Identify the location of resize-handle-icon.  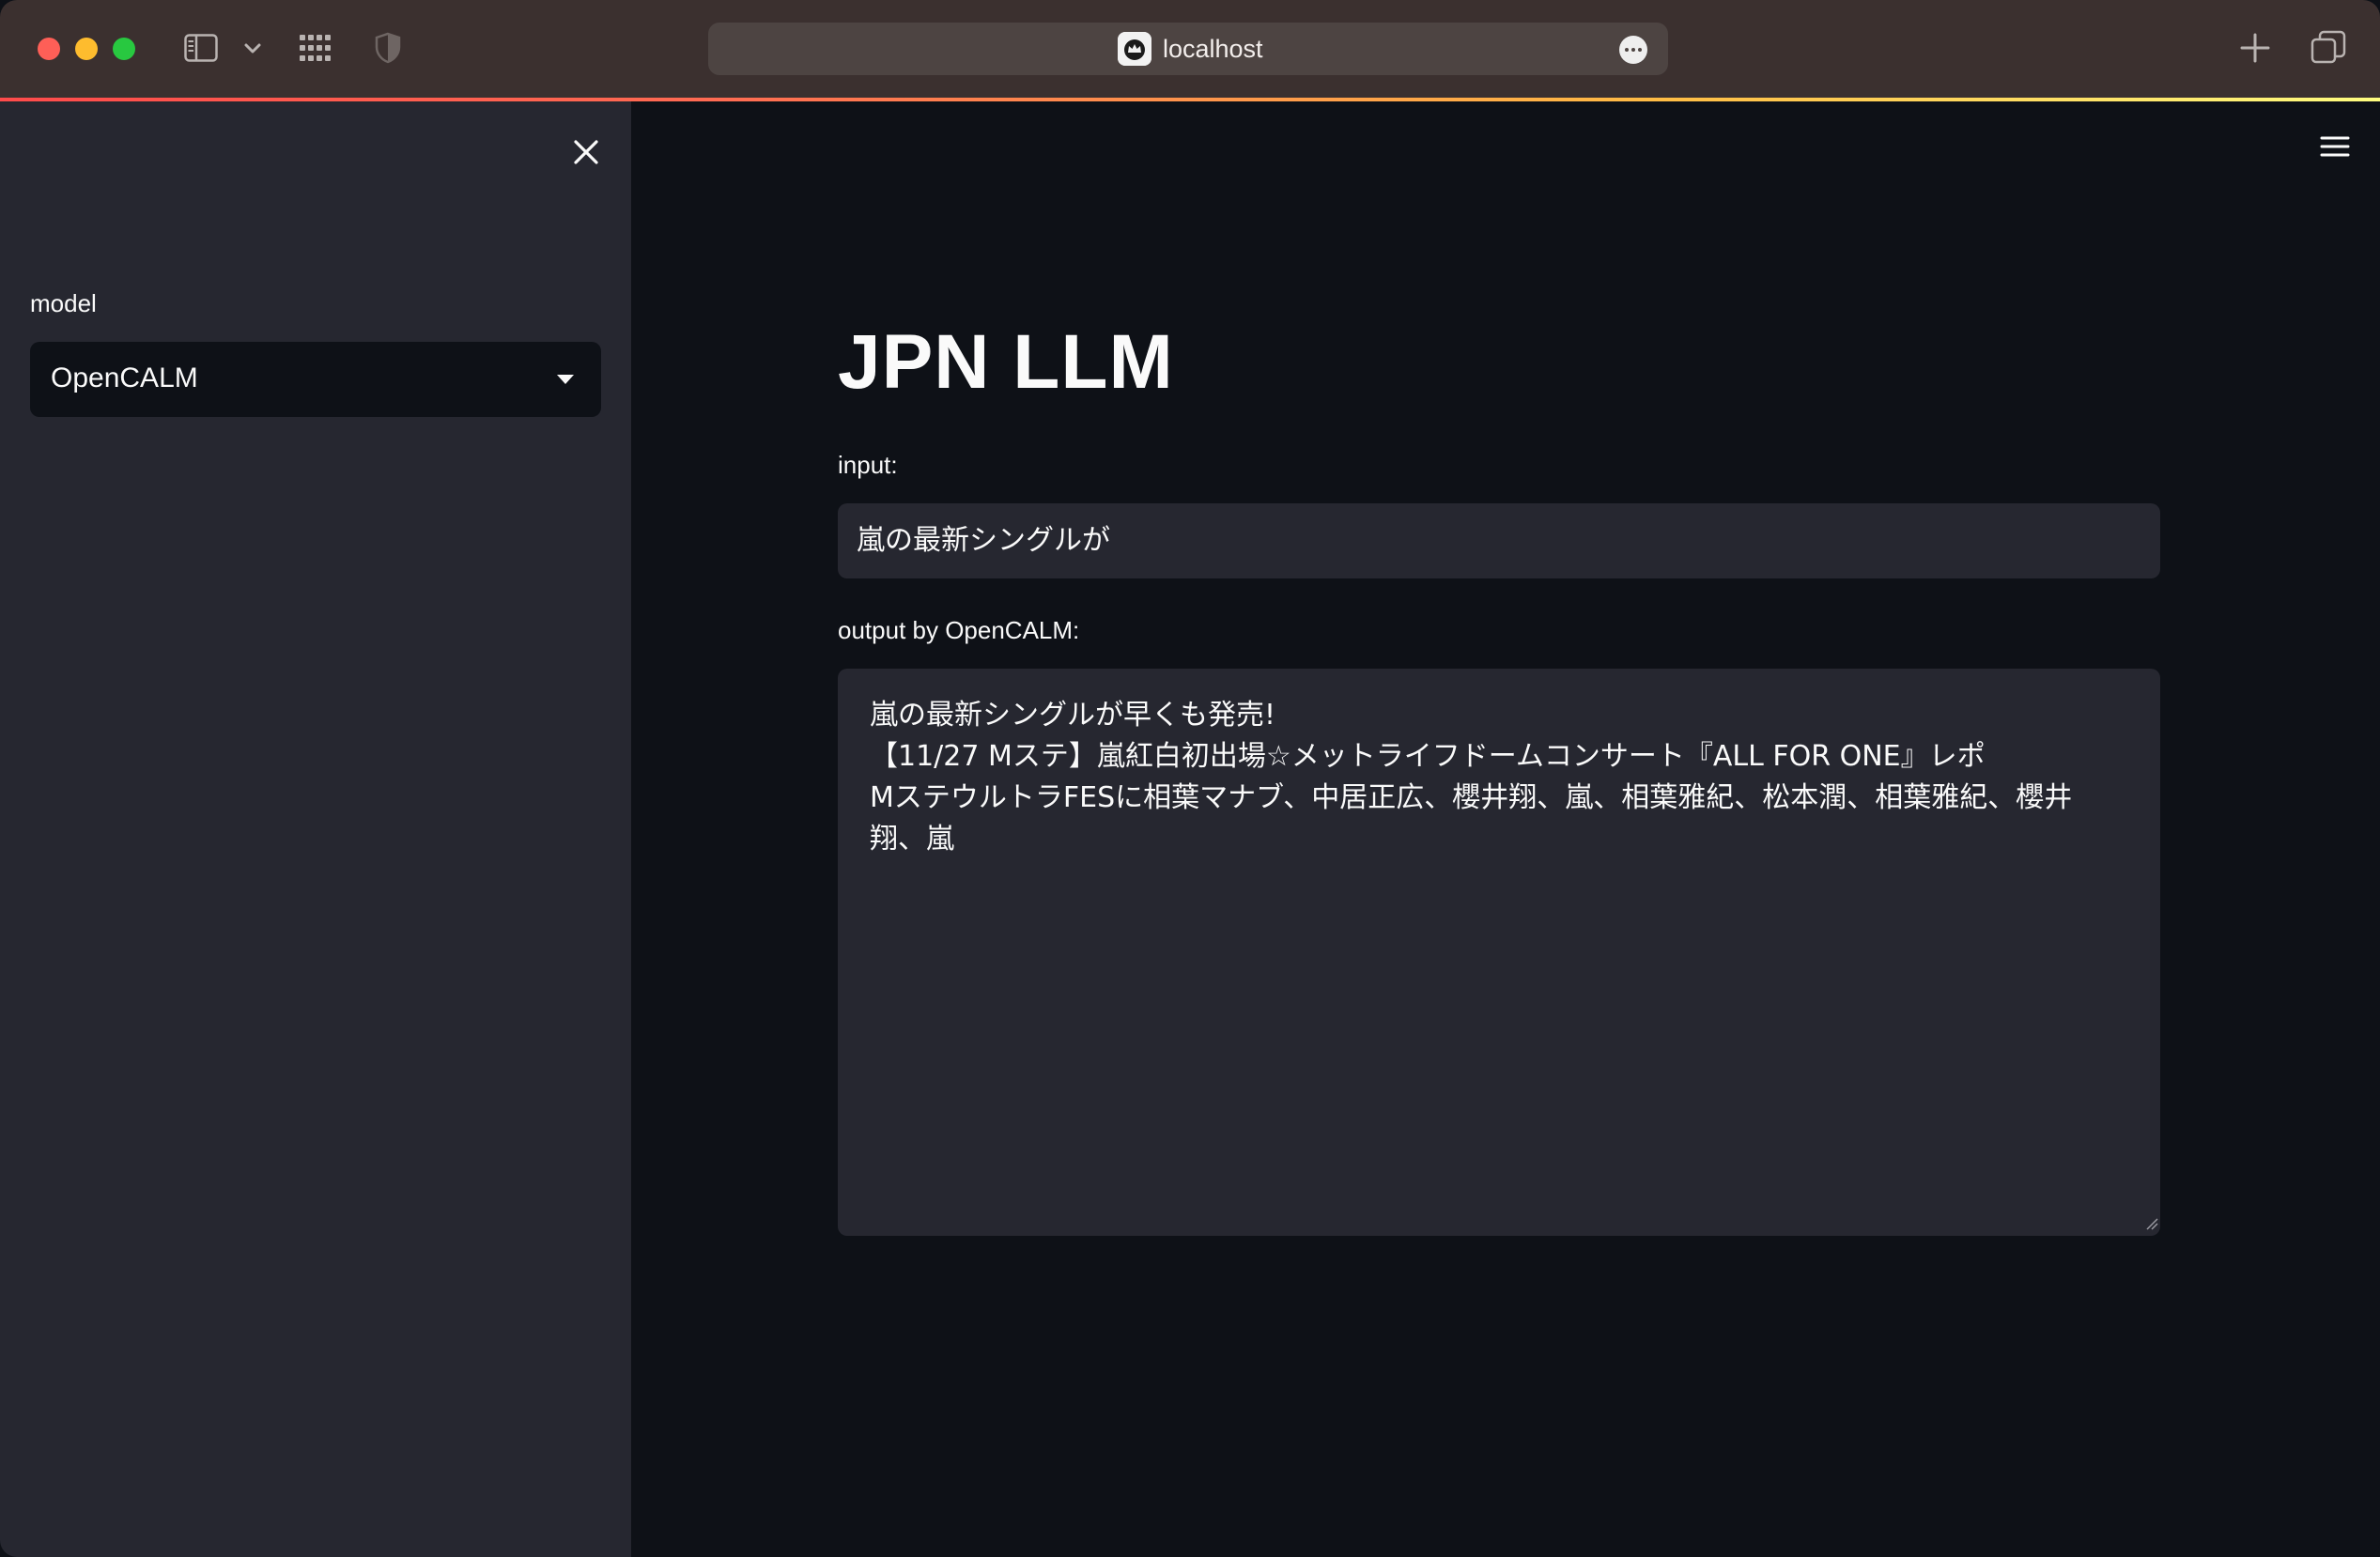
(2151, 1224).